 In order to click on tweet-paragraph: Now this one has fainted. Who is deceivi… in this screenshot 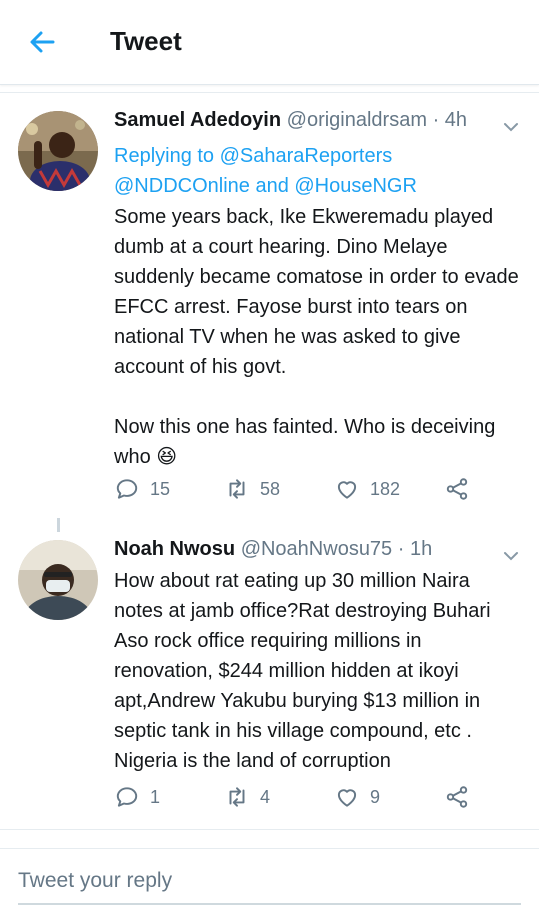, I will do `click(305, 442)`.